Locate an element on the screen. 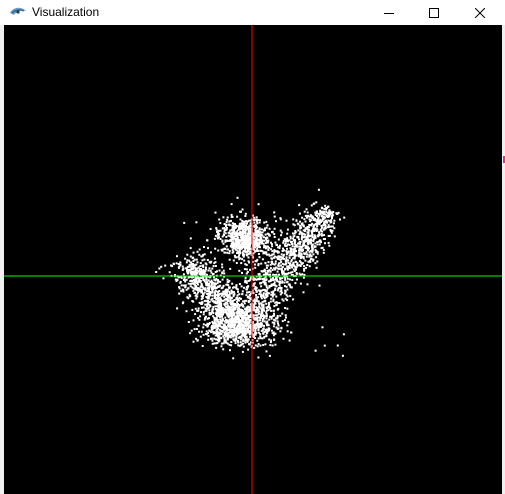 The height and width of the screenshot is (494, 505). close-button is located at coordinates (480, 12).